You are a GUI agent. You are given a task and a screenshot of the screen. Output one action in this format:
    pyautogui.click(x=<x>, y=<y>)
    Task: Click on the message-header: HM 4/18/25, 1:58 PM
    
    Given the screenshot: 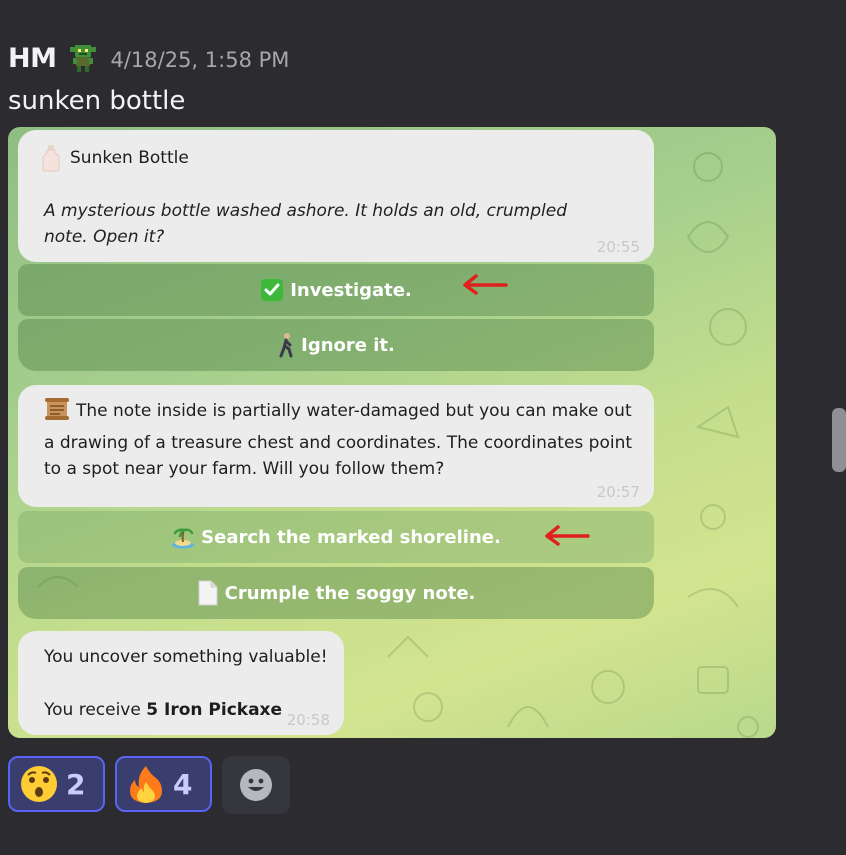 What is the action you would take?
    pyautogui.click(x=148, y=58)
    